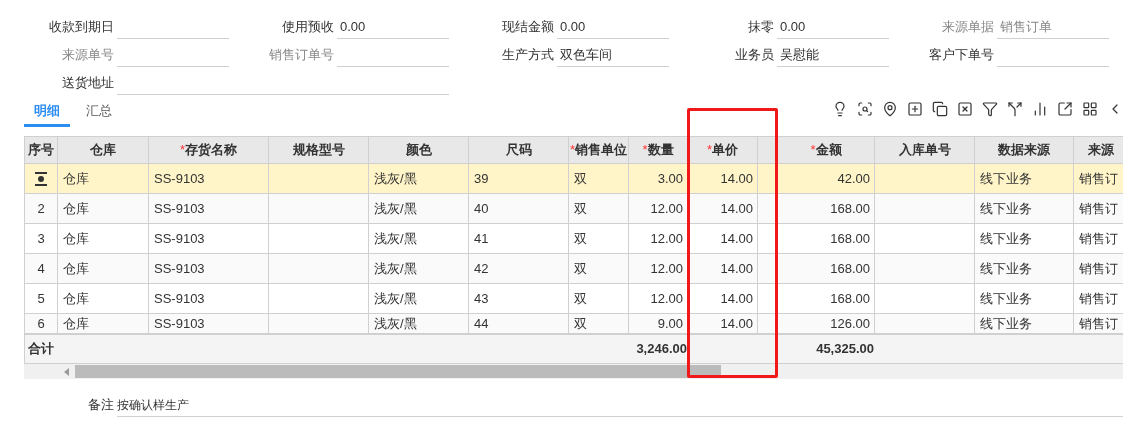 This screenshot has width=1123, height=423. What do you see at coordinates (41, 179) in the screenshot?
I see `row-settings-icon` at bounding box center [41, 179].